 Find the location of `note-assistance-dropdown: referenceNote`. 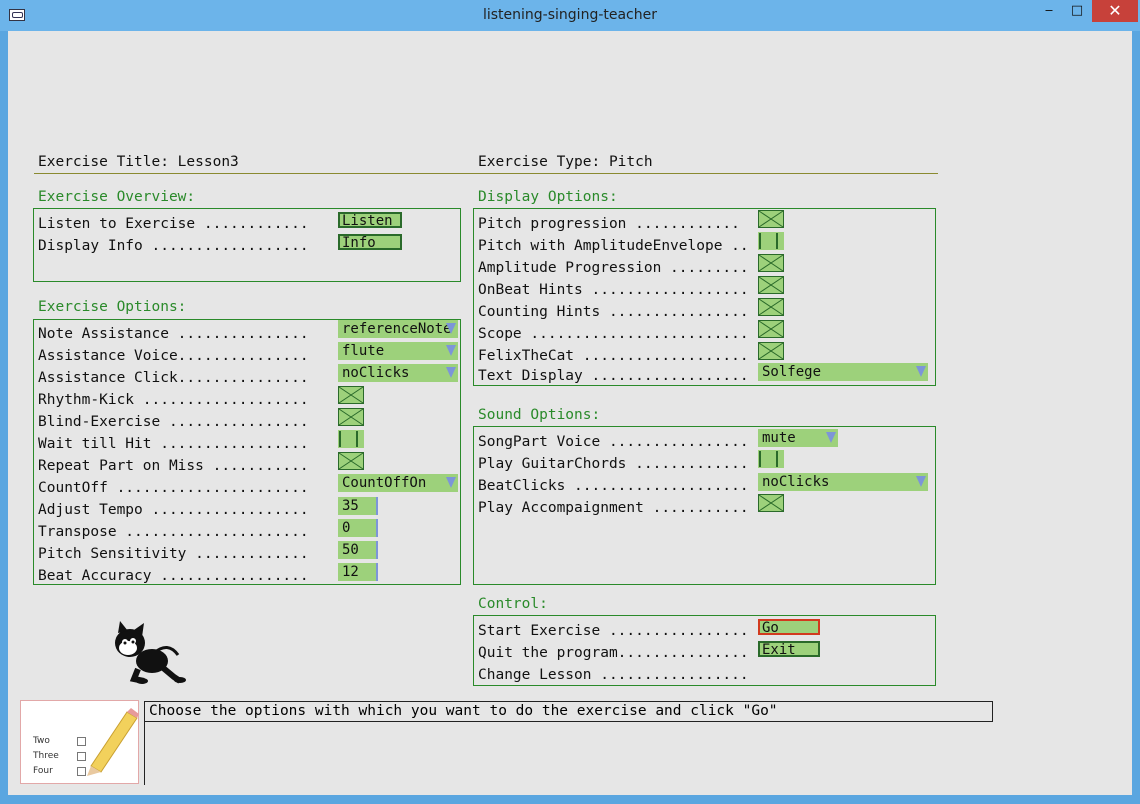

note-assistance-dropdown: referenceNote is located at coordinates (398, 329).